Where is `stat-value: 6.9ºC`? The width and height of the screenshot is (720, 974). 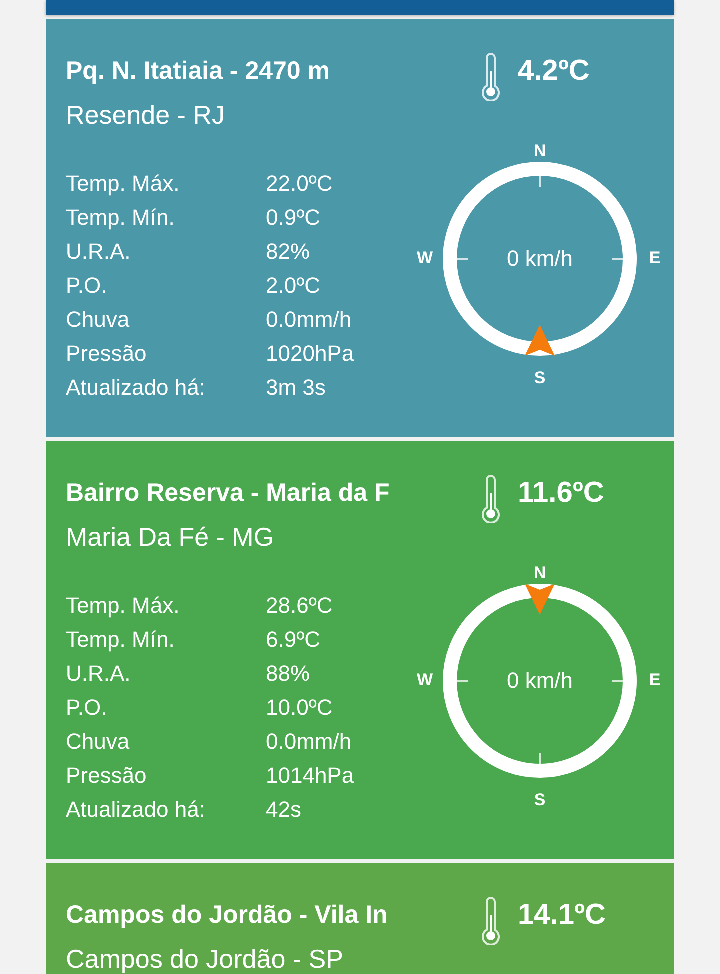 stat-value: 6.9ºC is located at coordinates (294, 640).